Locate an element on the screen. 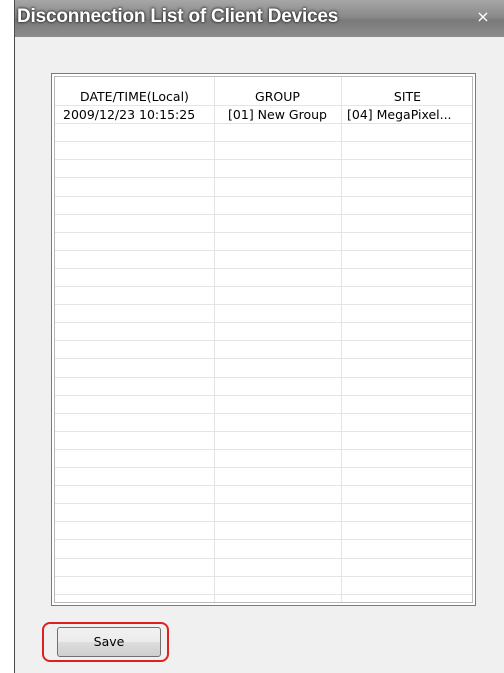 The image size is (504, 673). title-bar: Disconnection List of Client Devices × is located at coordinates (259, 18).